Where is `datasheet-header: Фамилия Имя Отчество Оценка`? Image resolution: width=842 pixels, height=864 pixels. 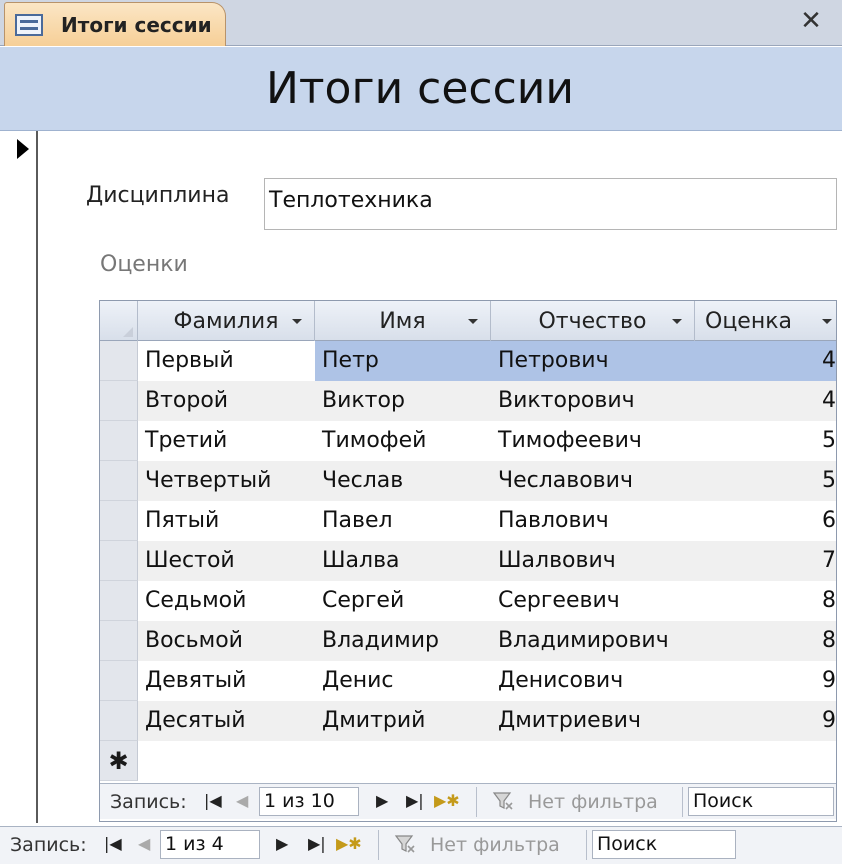
datasheet-header: Фамилия Имя Отчество Оценка is located at coordinates (468, 321).